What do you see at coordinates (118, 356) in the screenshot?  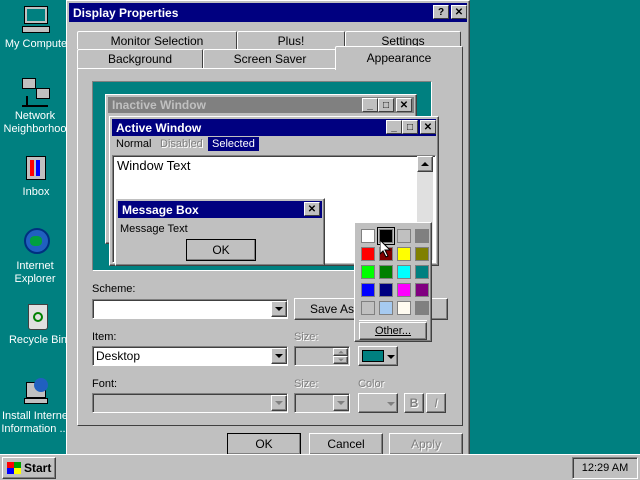 I see `item-value: Desktop` at bounding box center [118, 356].